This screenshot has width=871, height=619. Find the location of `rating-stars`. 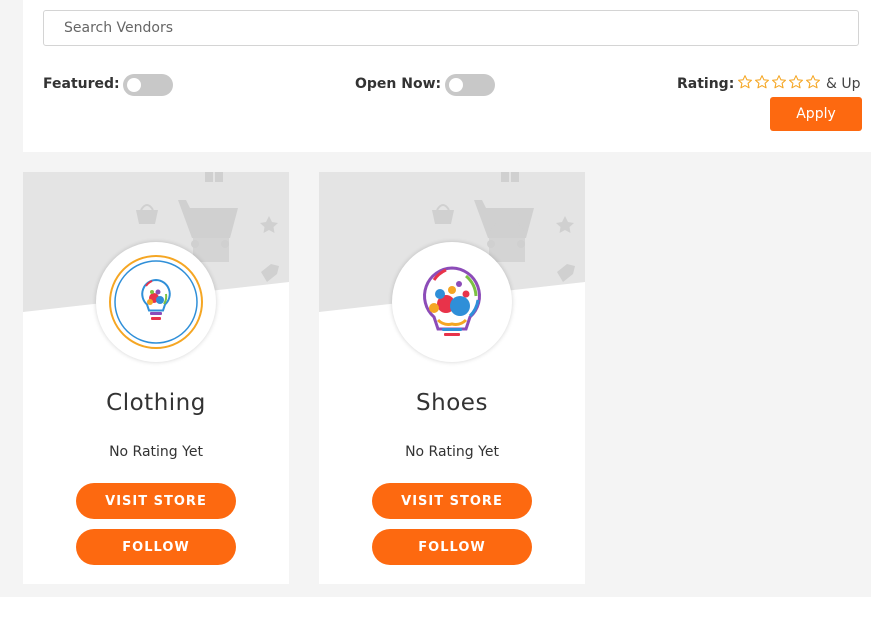

rating-stars is located at coordinates (779, 84).